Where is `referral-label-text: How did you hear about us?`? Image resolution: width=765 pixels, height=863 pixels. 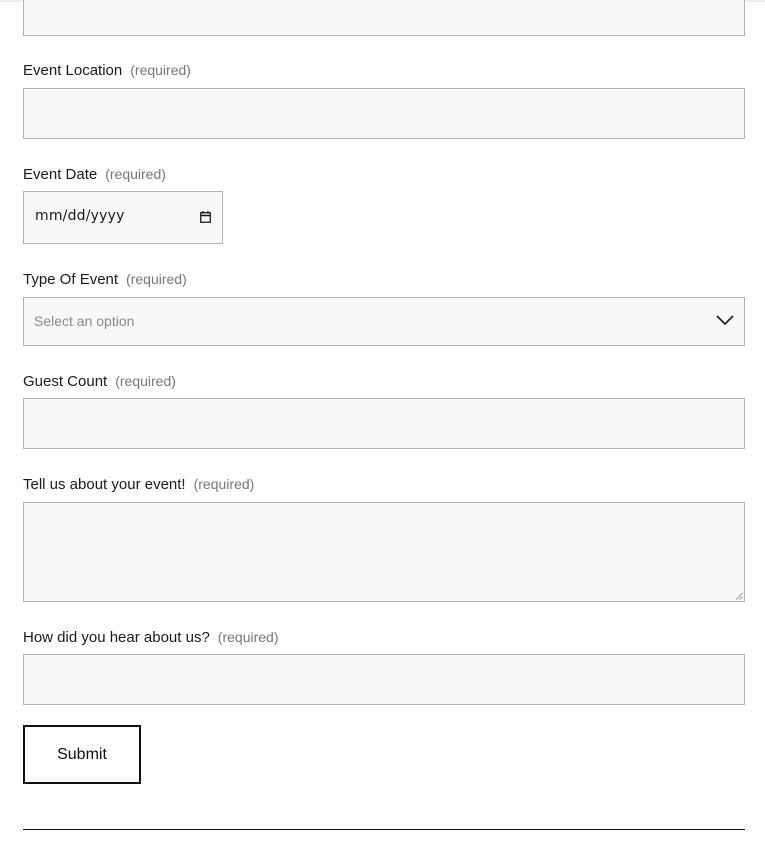 referral-label-text: How did you hear about us? is located at coordinates (116, 637).